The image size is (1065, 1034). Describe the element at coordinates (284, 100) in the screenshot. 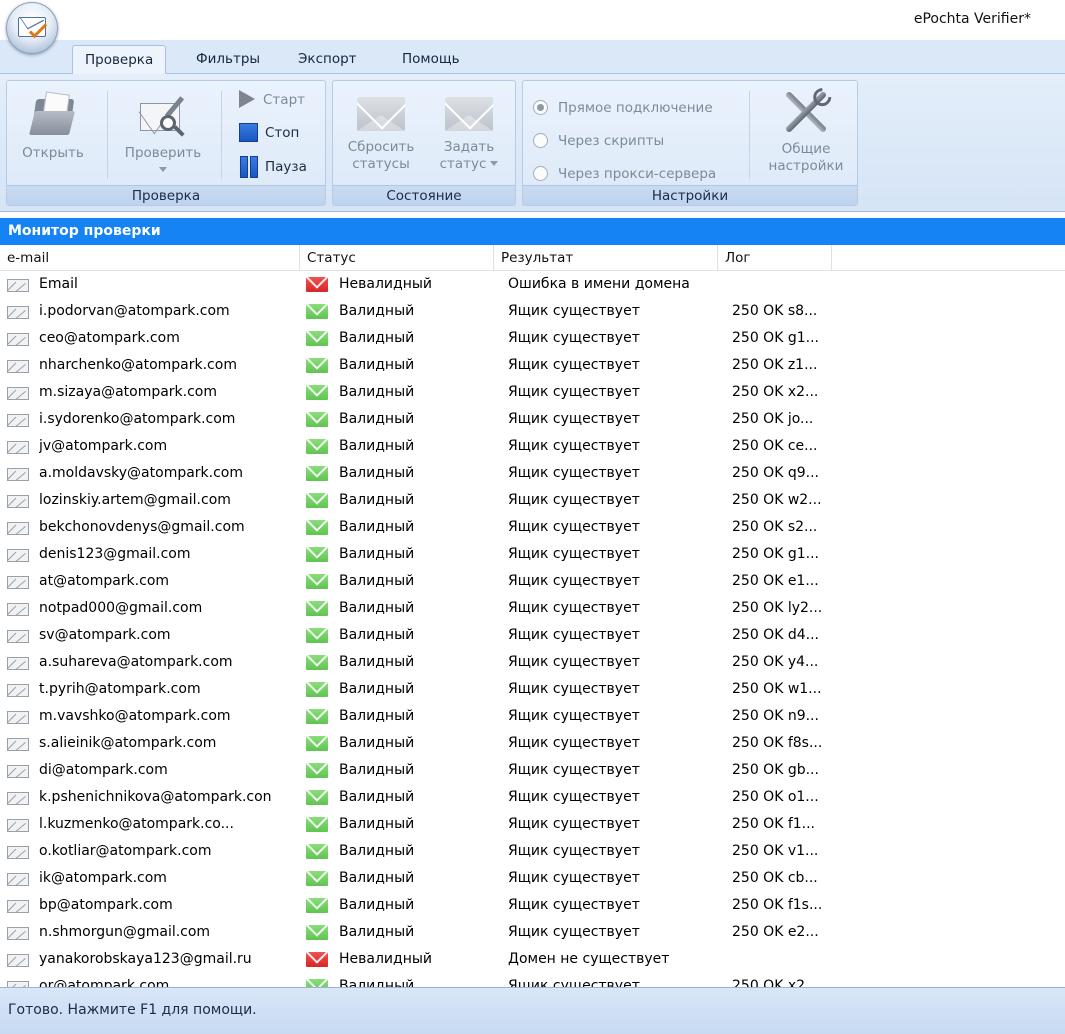

I see `start-label: Старт` at that location.